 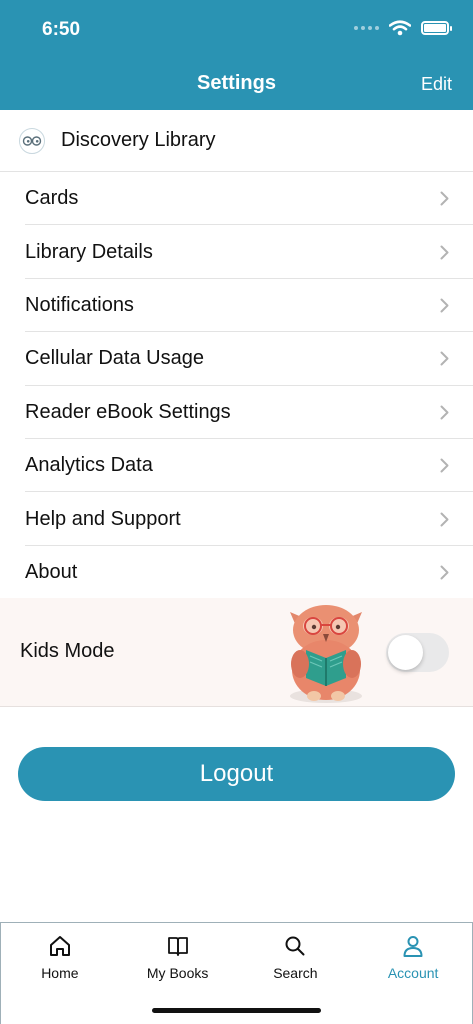 What do you see at coordinates (236, 466) in the screenshot?
I see `menu-item-analytics-data: Analytics Data` at bounding box center [236, 466].